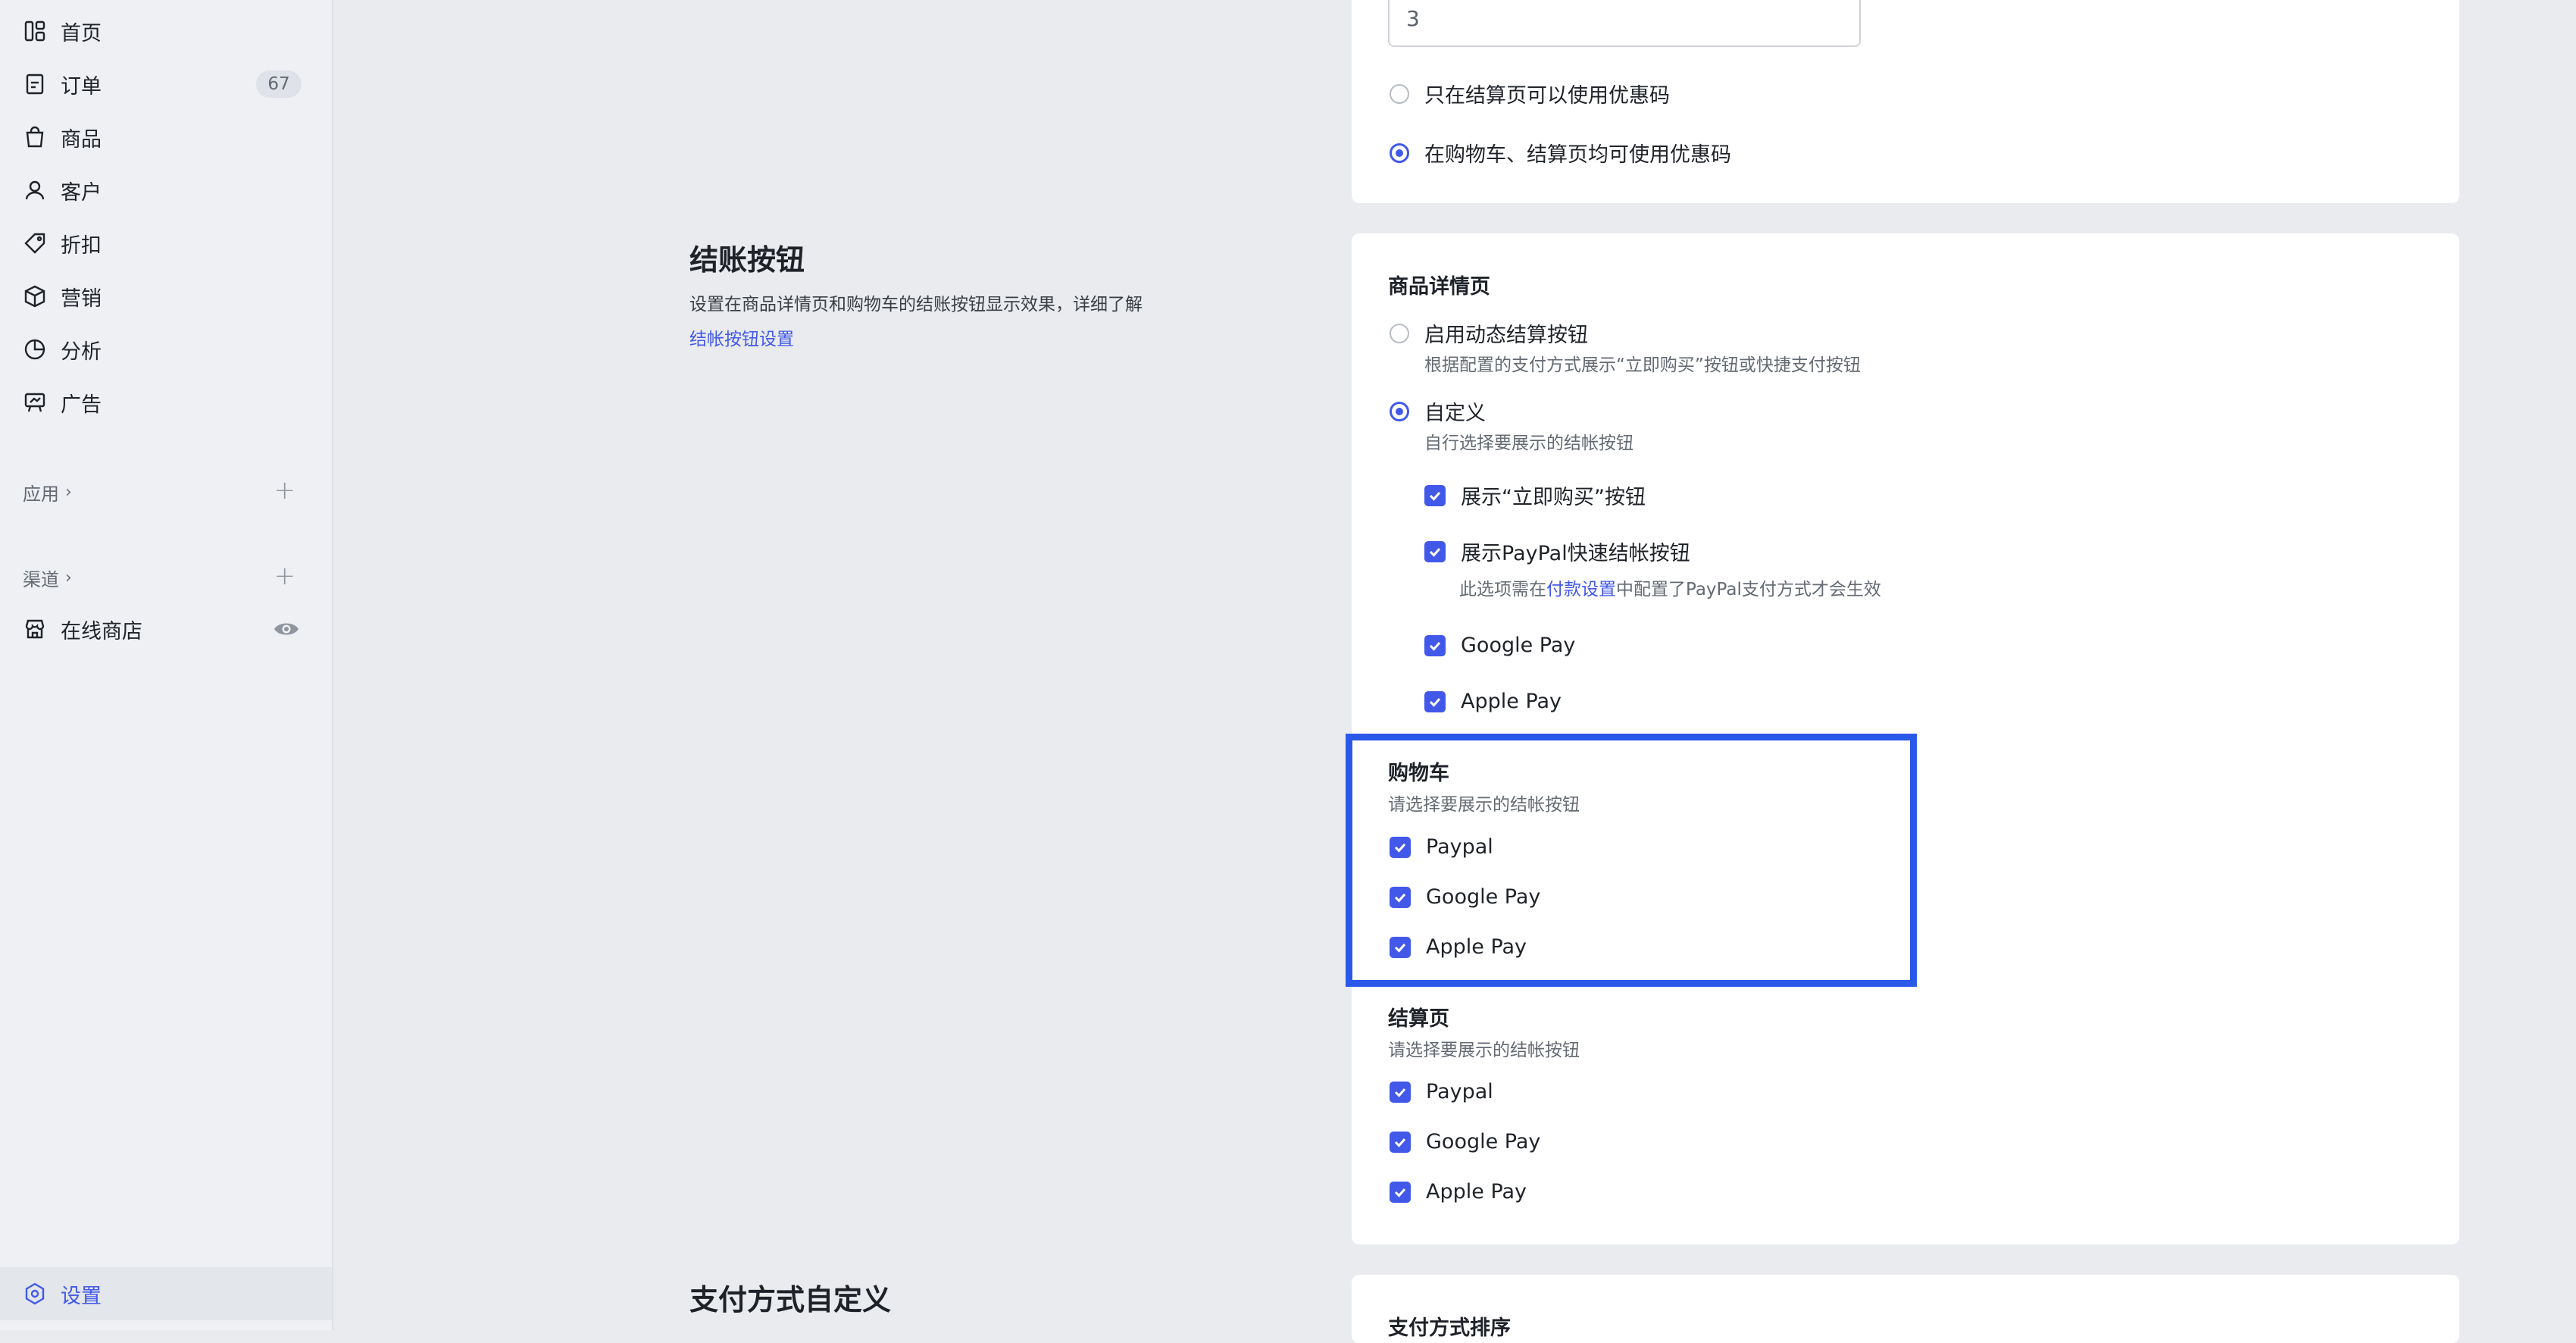 The height and width of the screenshot is (1343, 2576). What do you see at coordinates (35, 84) in the screenshot?
I see `order-icon` at bounding box center [35, 84].